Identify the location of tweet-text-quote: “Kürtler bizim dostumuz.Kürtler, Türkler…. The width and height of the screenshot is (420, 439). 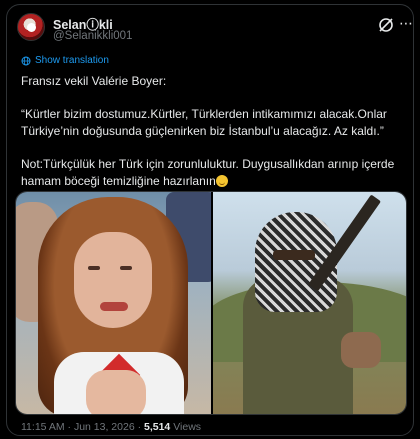
(204, 122).